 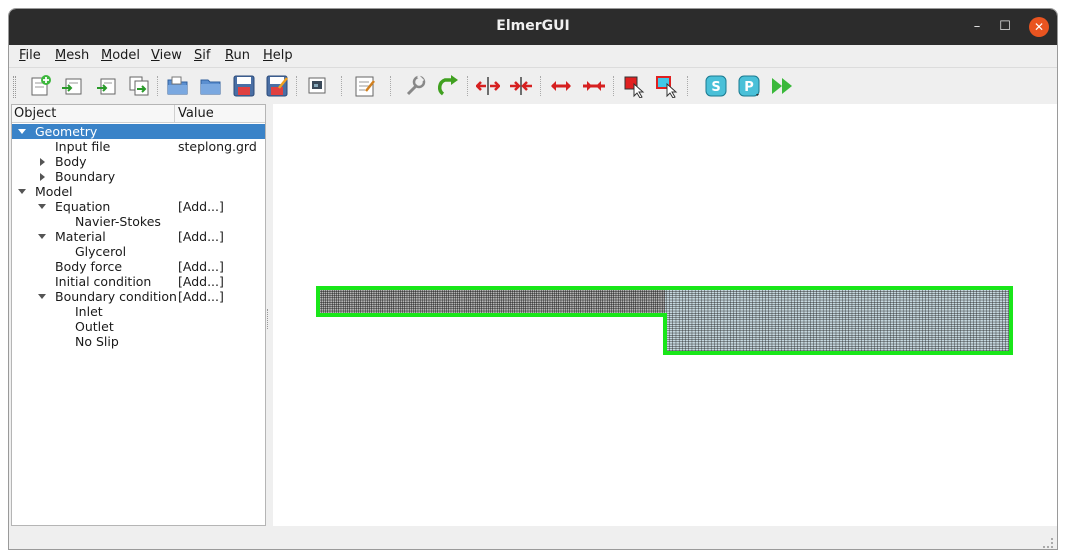 What do you see at coordinates (35, 113) in the screenshot?
I see `header-object: Object` at bounding box center [35, 113].